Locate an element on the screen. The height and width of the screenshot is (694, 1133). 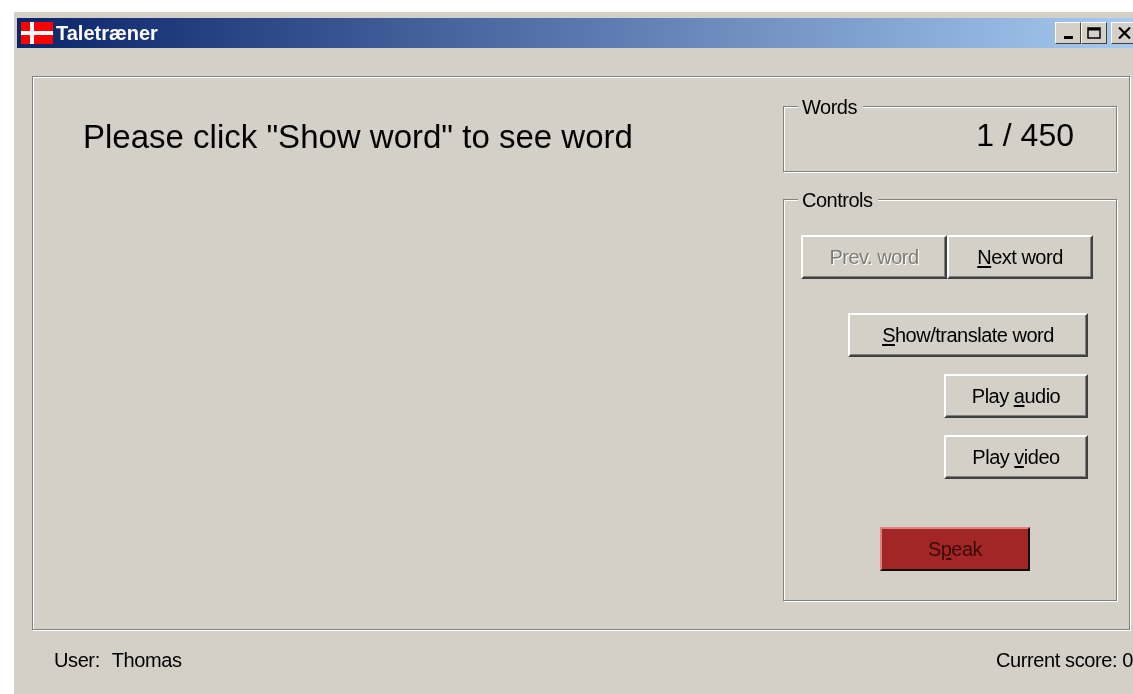
close-icon is located at coordinates (1124, 33).